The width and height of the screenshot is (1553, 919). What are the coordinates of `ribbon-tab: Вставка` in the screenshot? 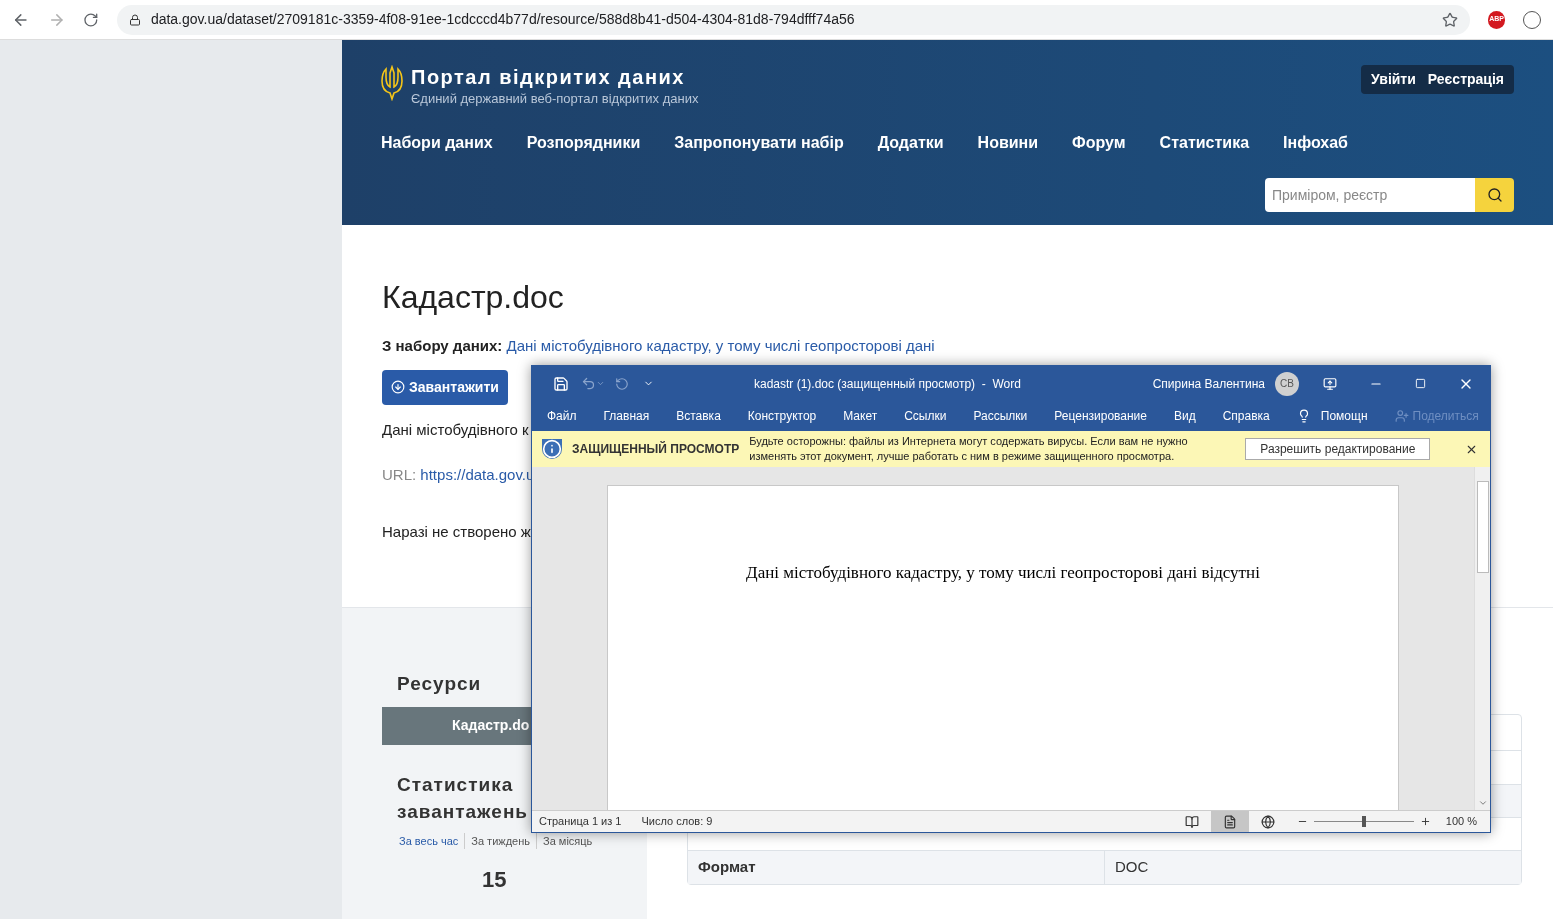 It's located at (698, 416).